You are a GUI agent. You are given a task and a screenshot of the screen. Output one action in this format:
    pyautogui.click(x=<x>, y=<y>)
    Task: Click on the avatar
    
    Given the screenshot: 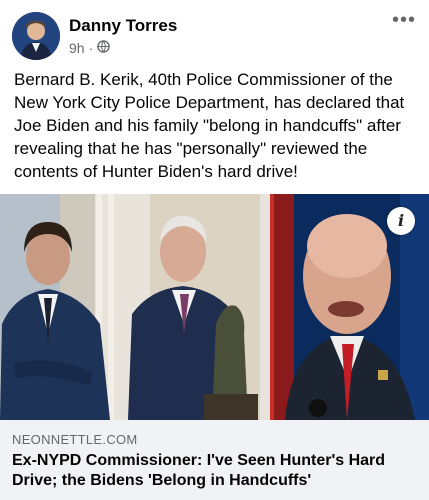 What is the action you would take?
    pyautogui.click(x=36, y=36)
    